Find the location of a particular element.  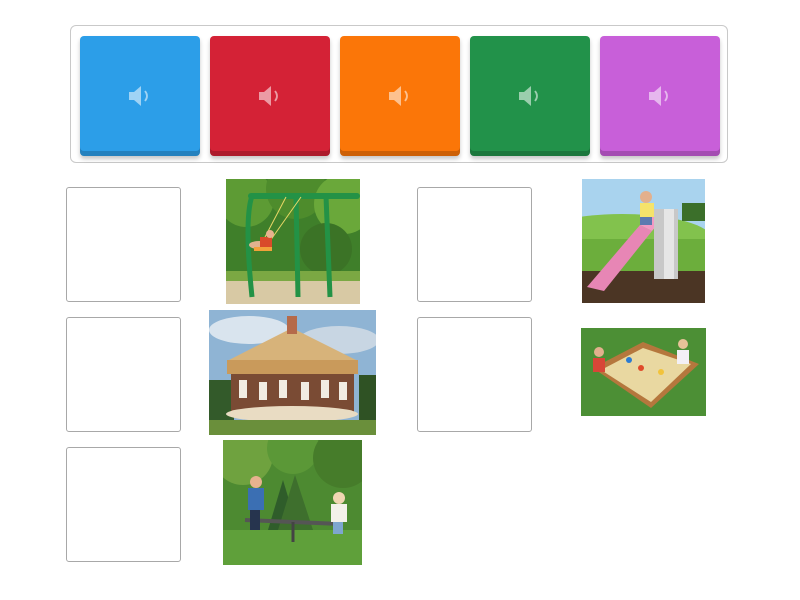

sound-tile-purple is located at coordinates (660, 96).